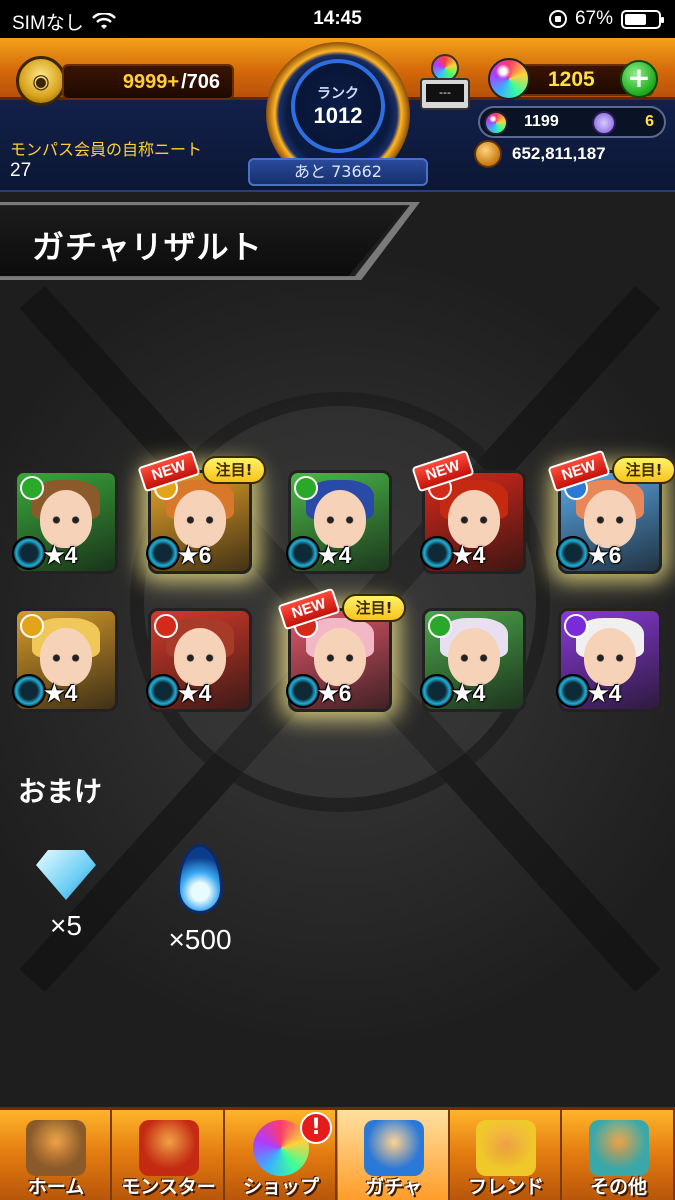 Image resolution: width=675 pixels, height=1200 pixels. I want to click on rank-value: 1012, so click(338, 115).